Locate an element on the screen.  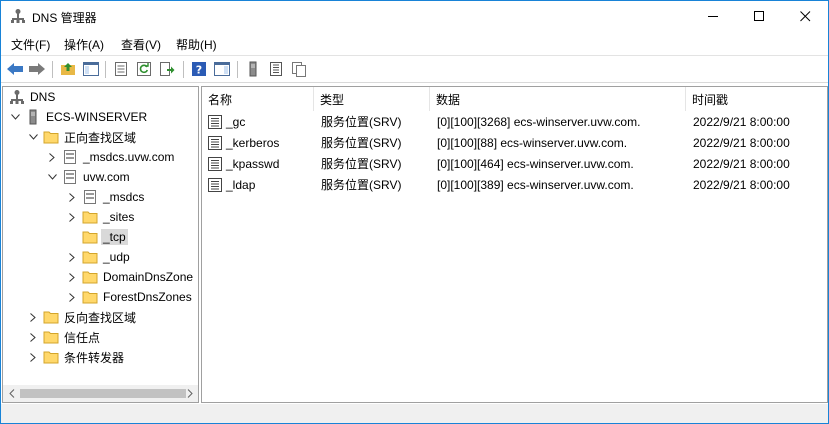
server-button is located at coordinates (253, 69).